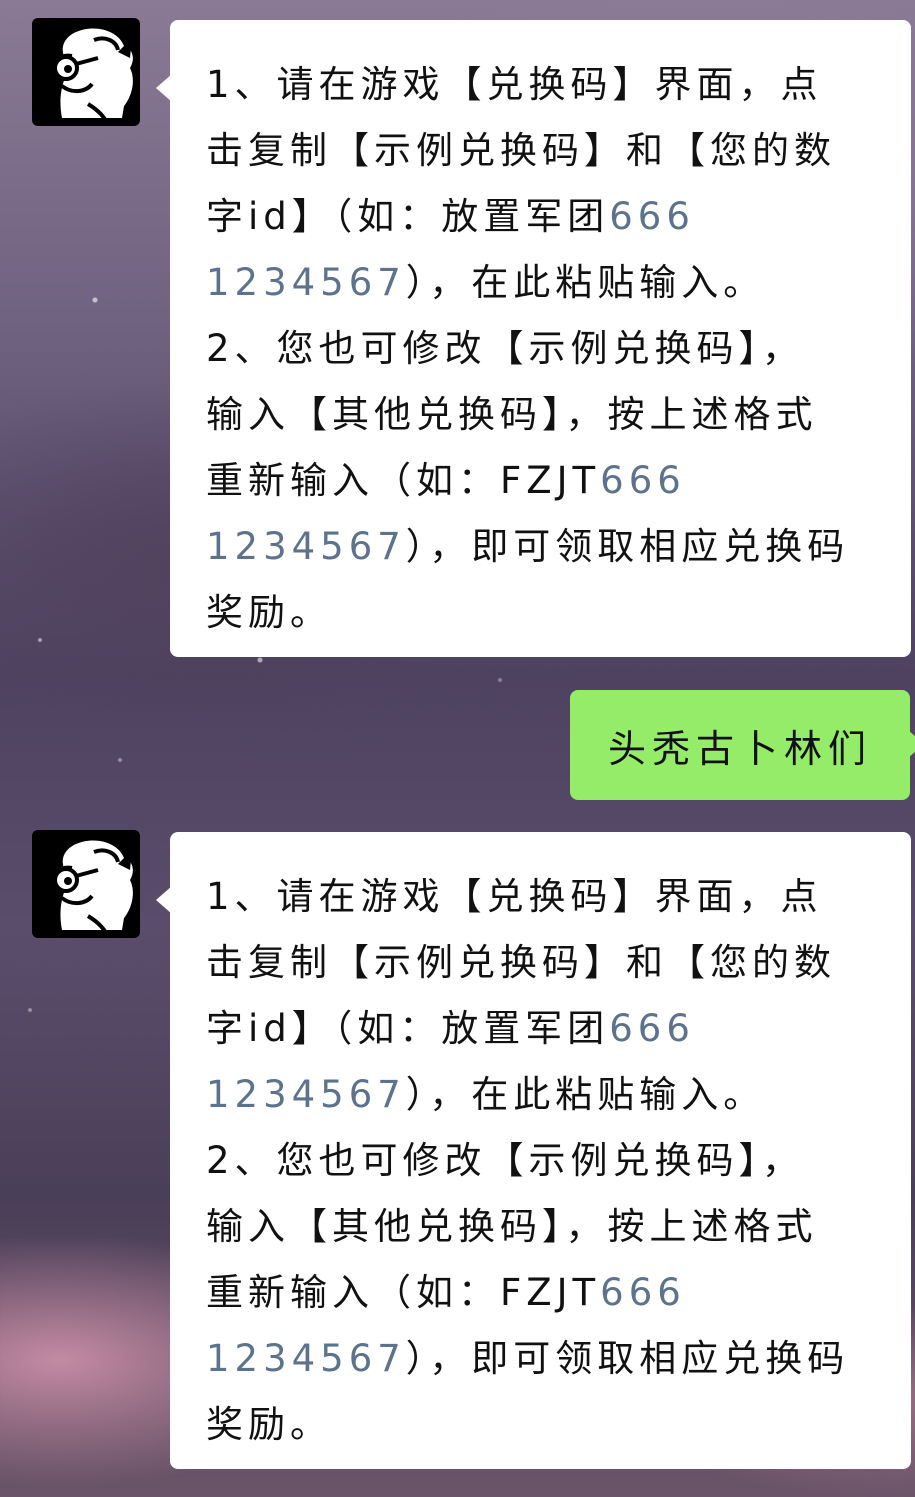 The height and width of the screenshot is (1497, 915). Describe the element at coordinates (740, 748) in the screenshot. I see `sent-message-text: 头秃古卜林们` at that location.